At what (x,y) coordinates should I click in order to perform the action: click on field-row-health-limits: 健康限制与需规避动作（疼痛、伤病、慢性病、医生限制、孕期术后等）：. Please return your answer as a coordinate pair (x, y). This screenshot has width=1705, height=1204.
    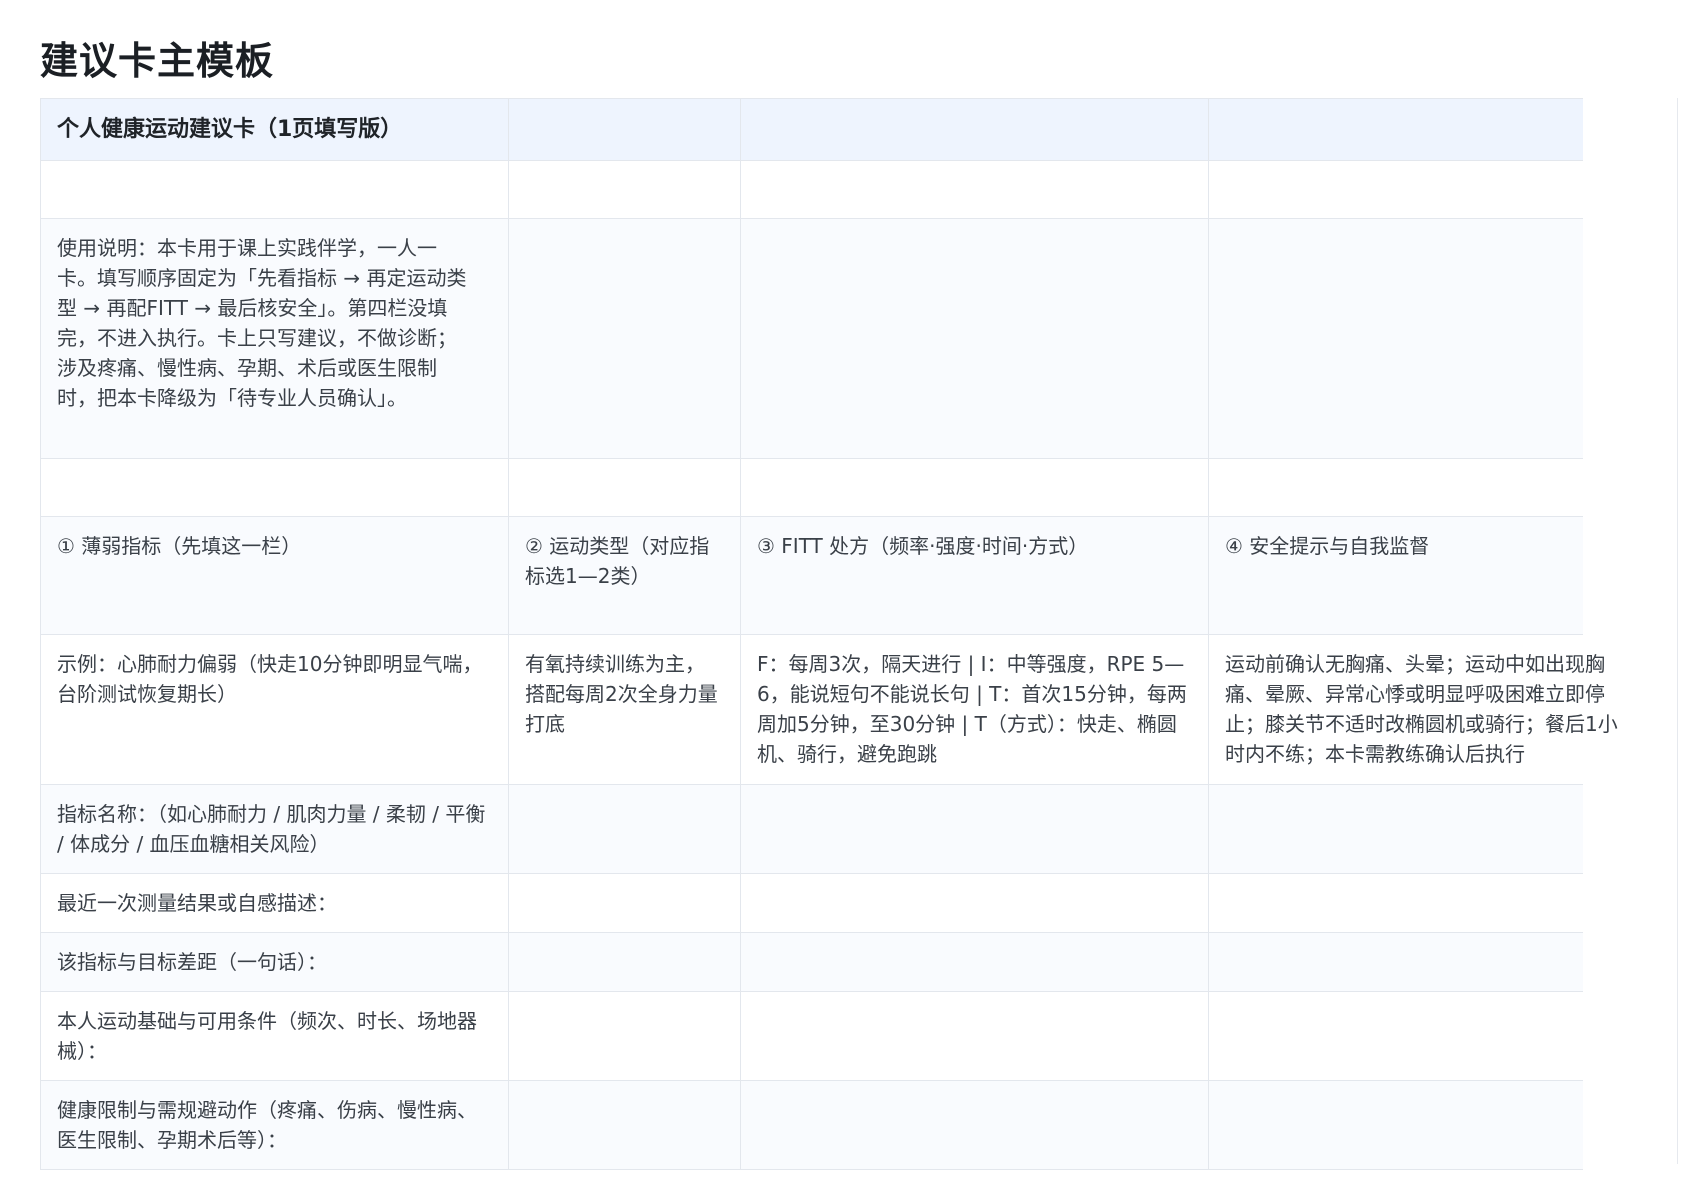
    Looking at the image, I should click on (811, 1125).